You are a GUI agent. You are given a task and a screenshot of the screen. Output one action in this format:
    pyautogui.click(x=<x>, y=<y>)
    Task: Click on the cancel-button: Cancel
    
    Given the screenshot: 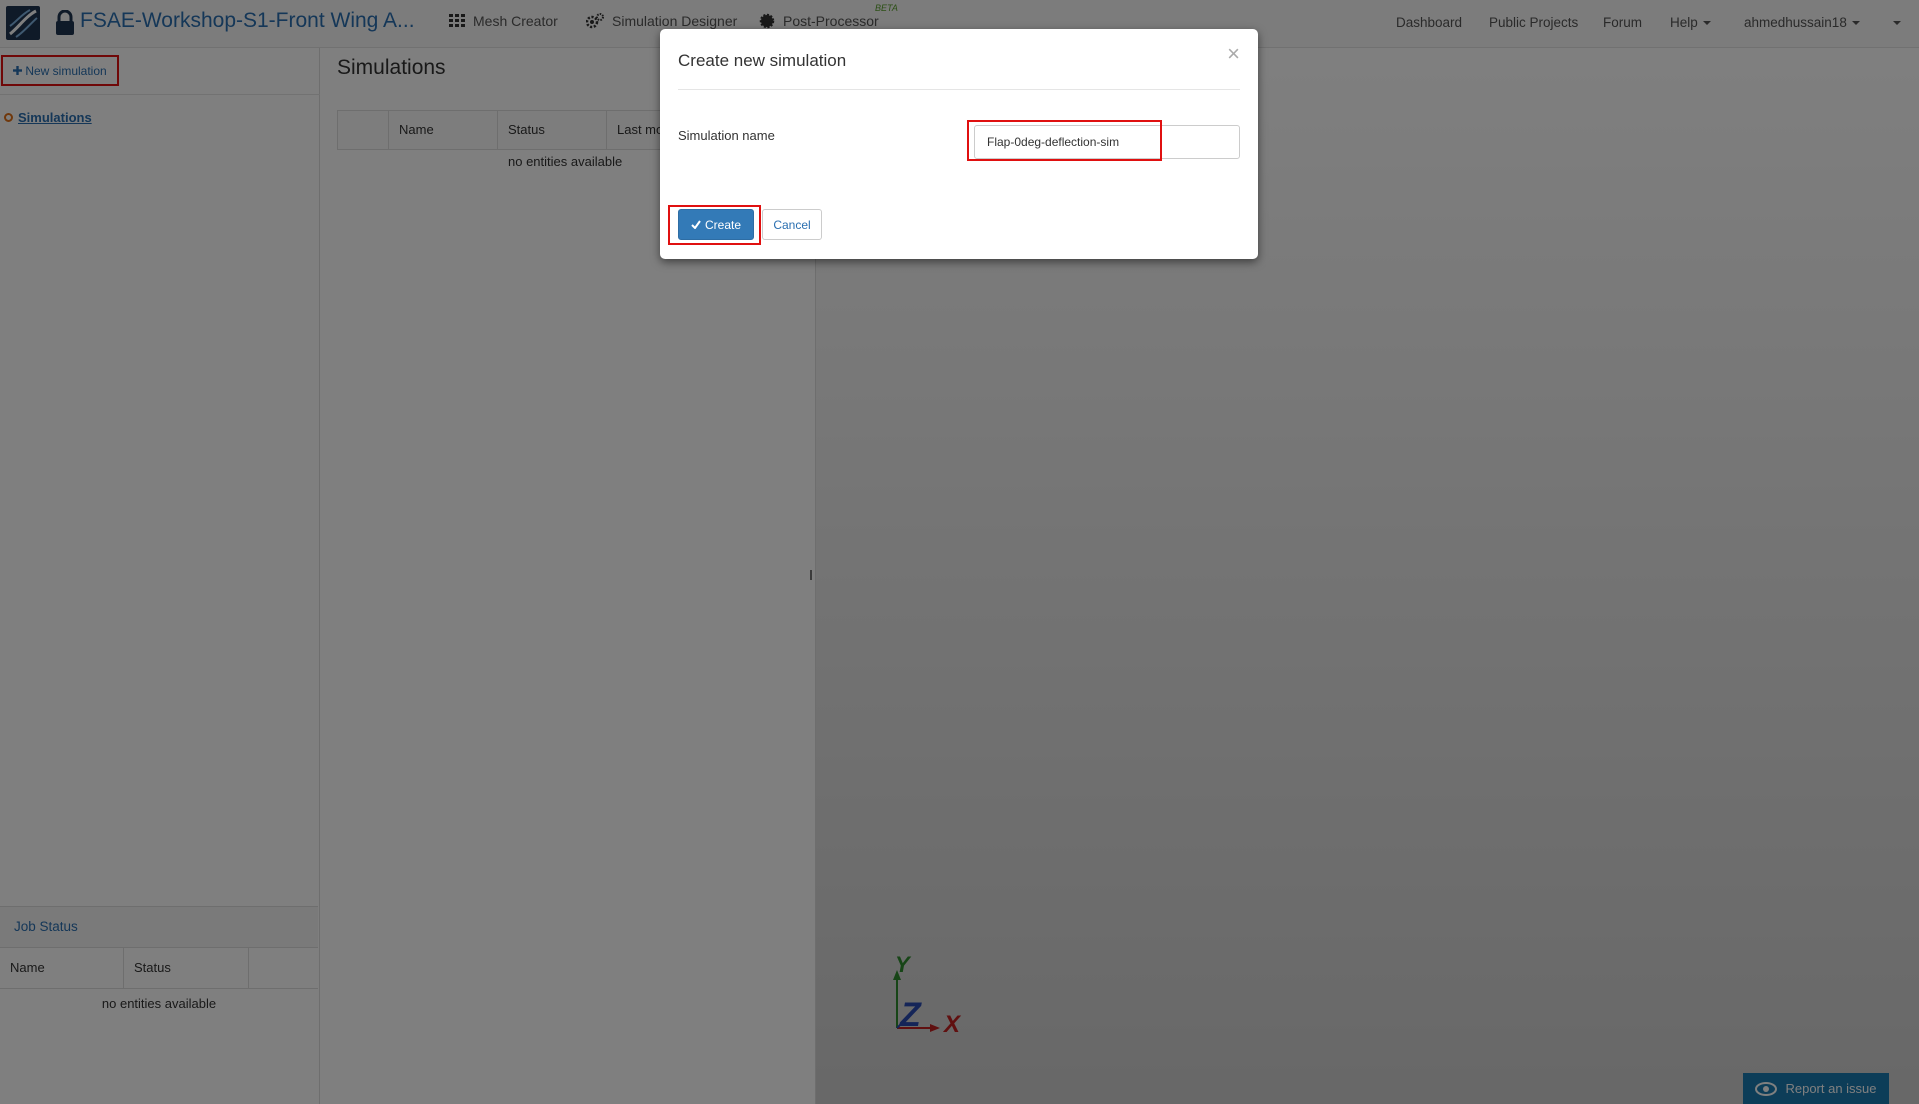 What is the action you would take?
    pyautogui.click(x=792, y=224)
    